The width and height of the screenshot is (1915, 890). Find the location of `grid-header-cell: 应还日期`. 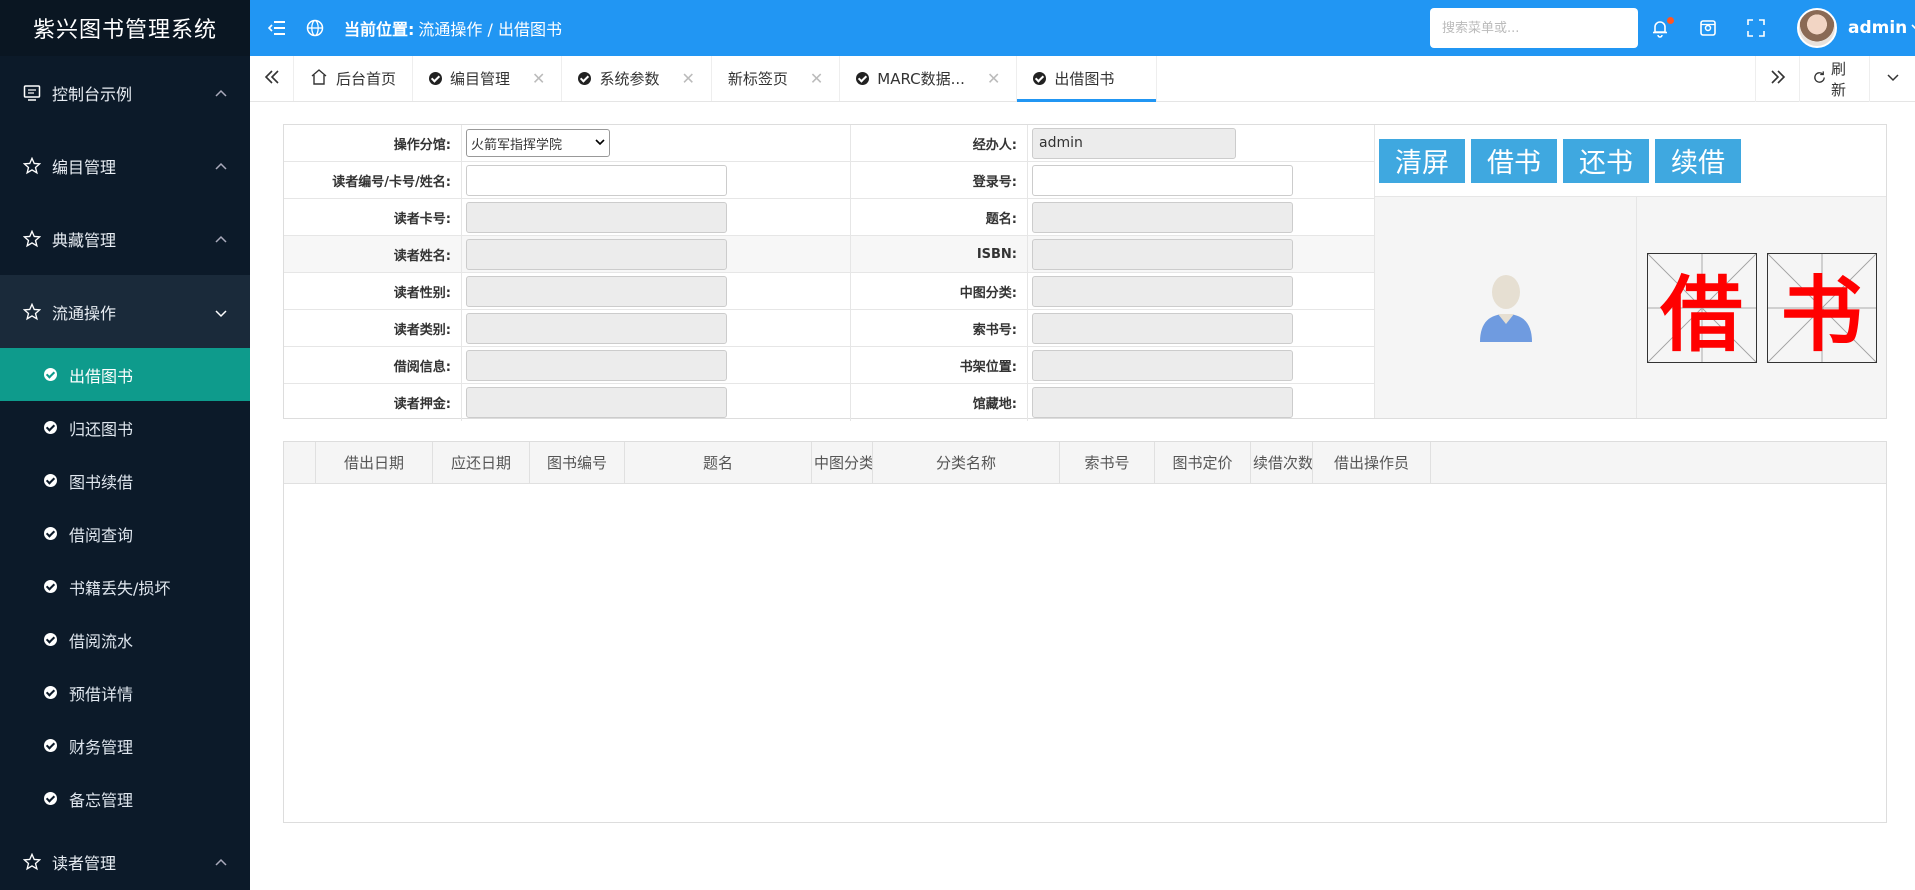

grid-header-cell: 应还日期 is located at coordinates (481, 462).